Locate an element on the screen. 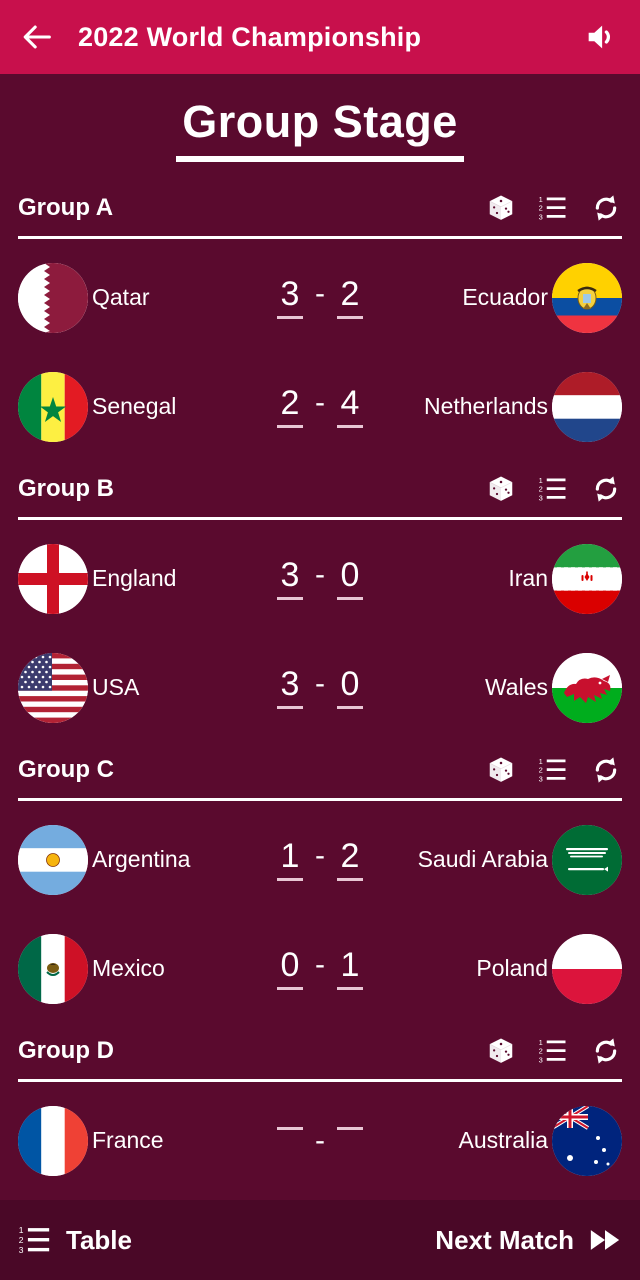  home-score-value: 0 is located at coordinates (290, 965).